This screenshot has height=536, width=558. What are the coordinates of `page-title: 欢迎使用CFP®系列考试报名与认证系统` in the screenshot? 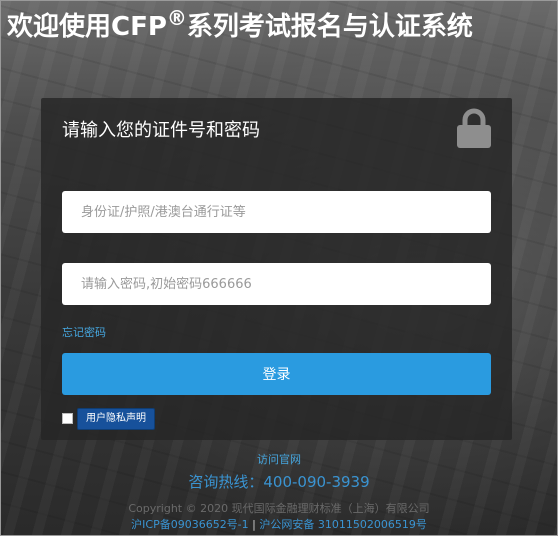 It's located at (240, 27).